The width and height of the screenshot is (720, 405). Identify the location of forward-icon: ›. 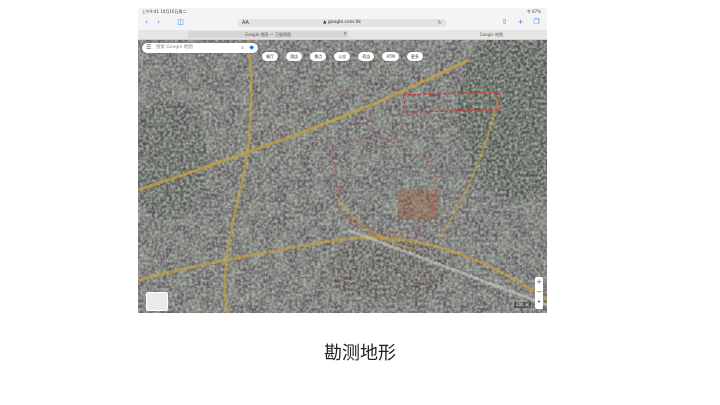
(158, 22).